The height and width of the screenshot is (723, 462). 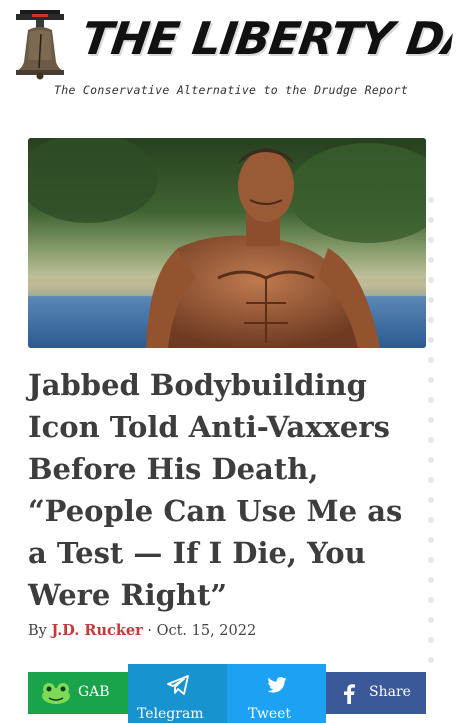 What do you see at coordinates (206, 631) in the screenshot?
I see `article-date: Oct. 15, 2022` at bounding box center [206, 631].